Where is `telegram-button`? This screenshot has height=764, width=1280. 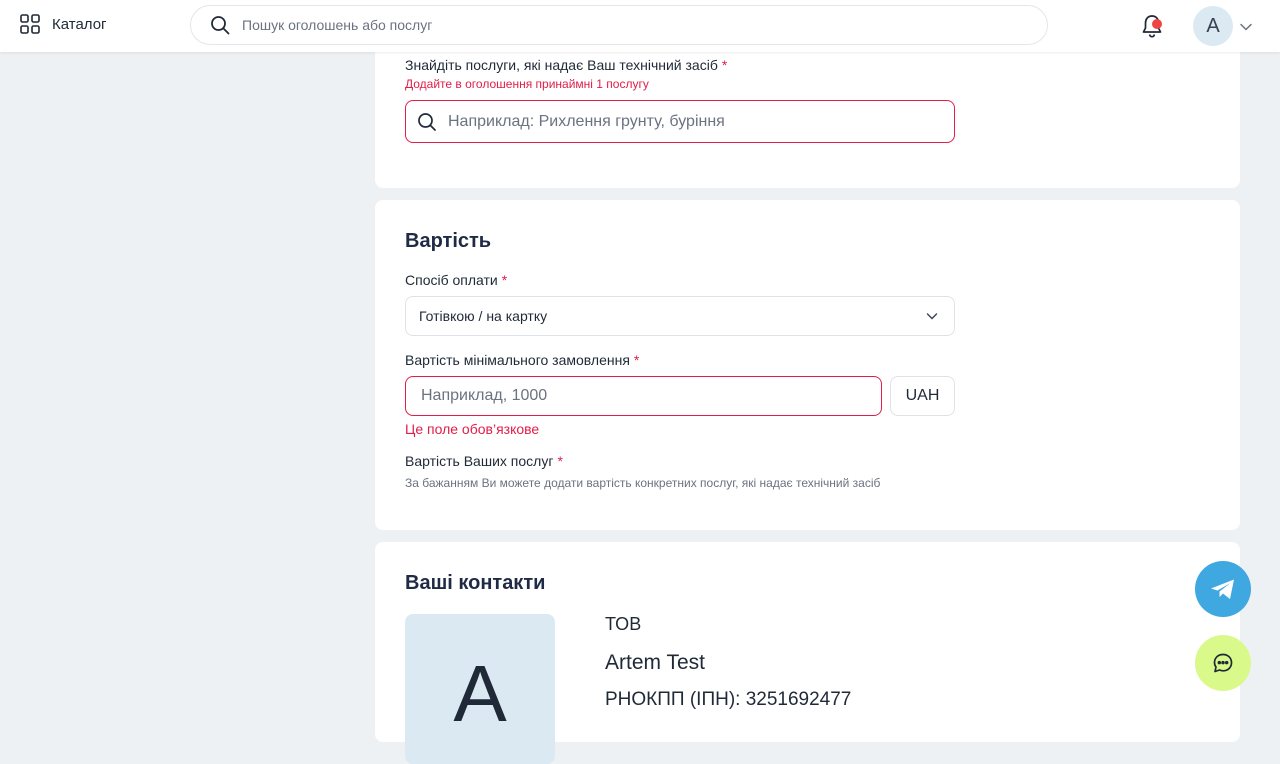
telegram-button is located at coordinates (1223, 589).